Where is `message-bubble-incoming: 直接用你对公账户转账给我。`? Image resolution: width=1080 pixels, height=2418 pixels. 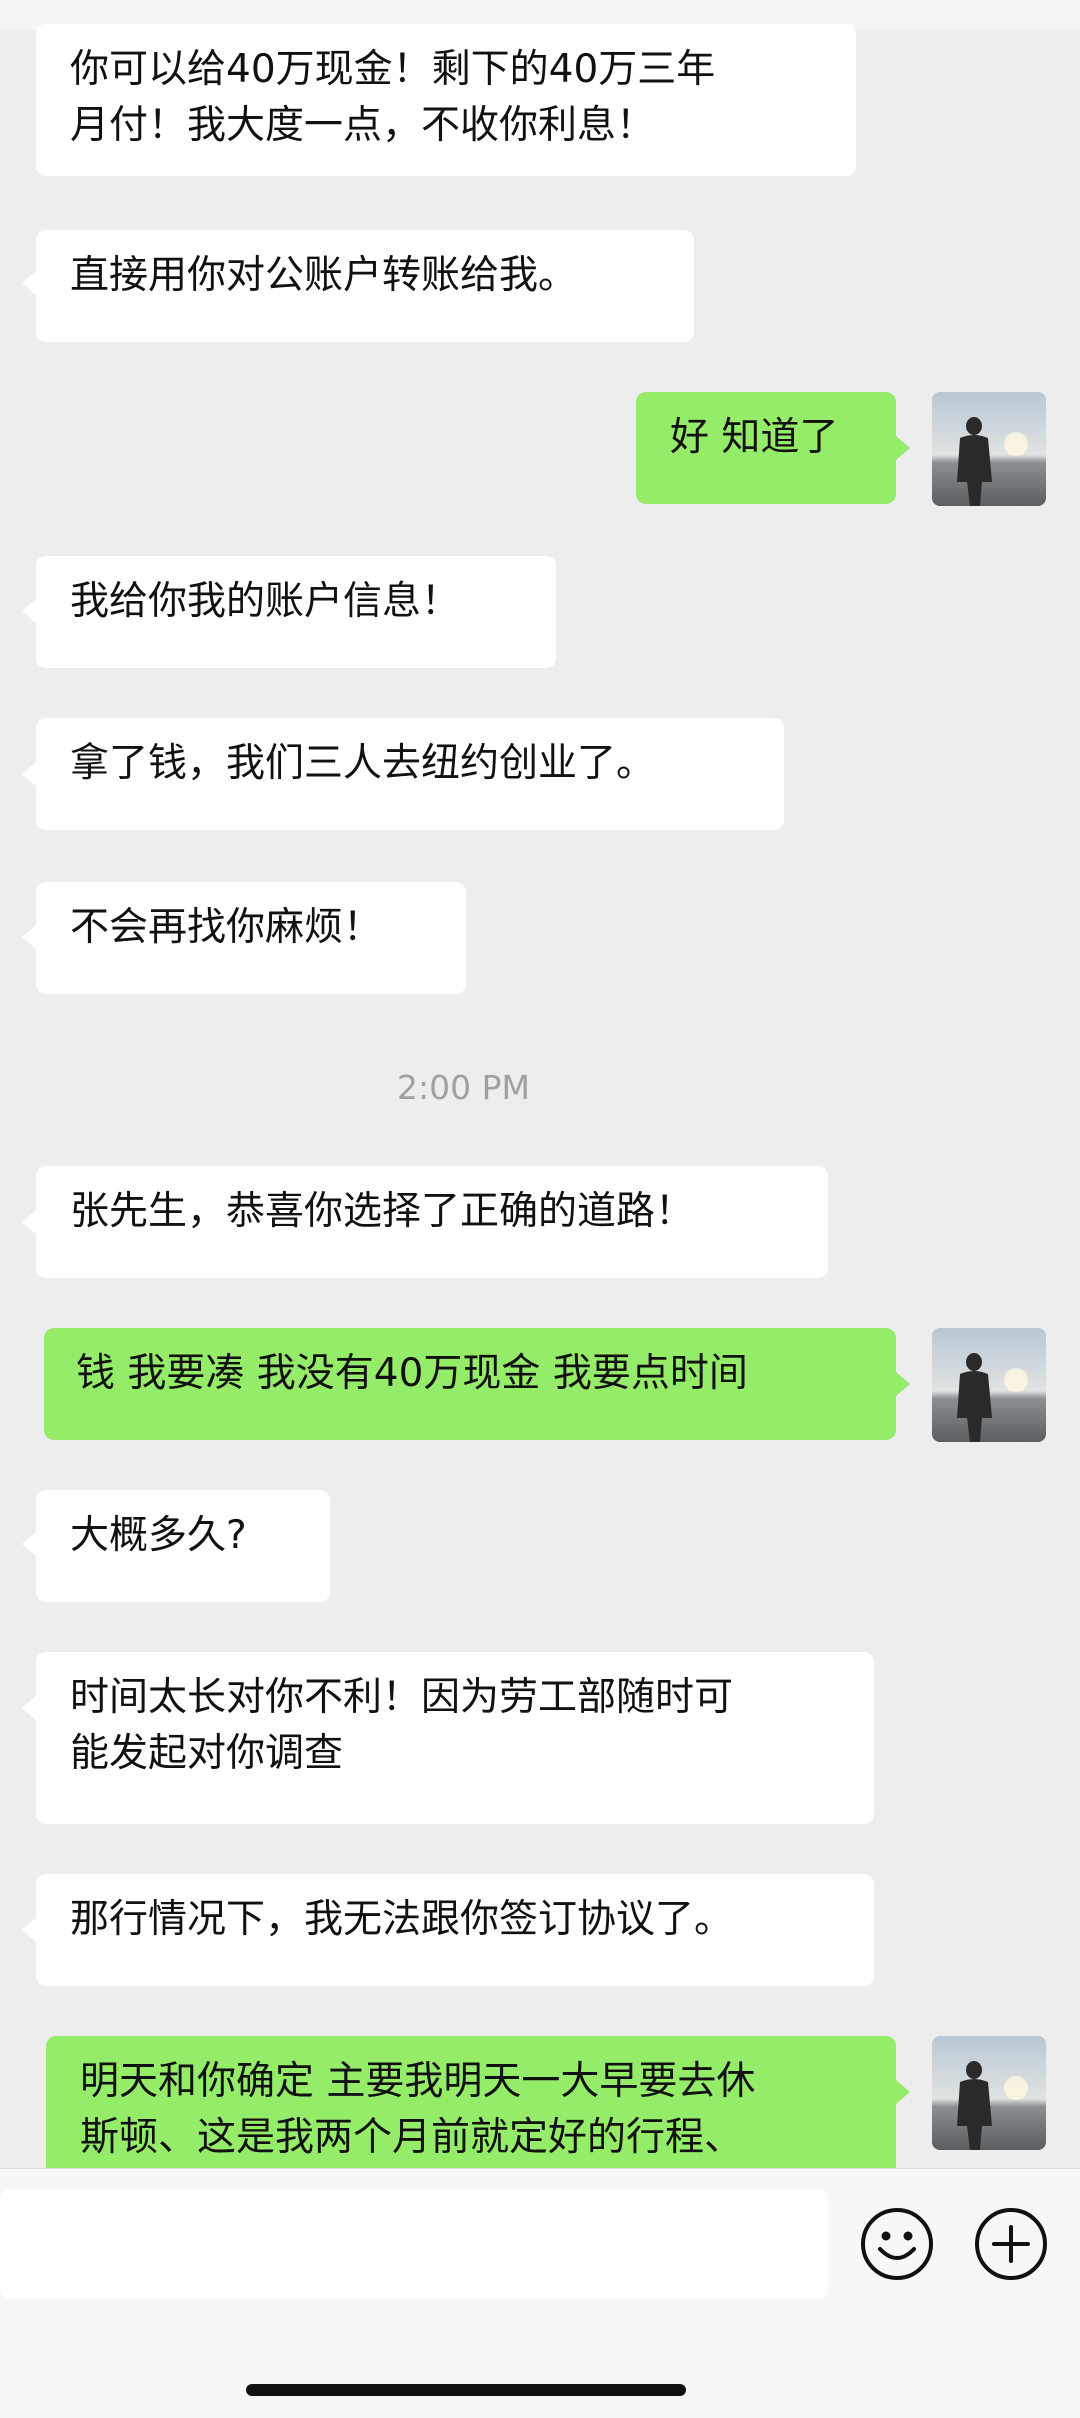
message-bubble-incoming: 直接用你对公账户转账给我。 is located at coordinates (365, 286).